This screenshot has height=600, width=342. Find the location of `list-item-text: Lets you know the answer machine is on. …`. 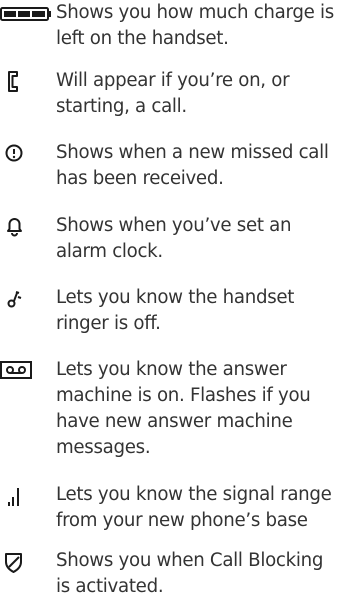

list-item-text: Lets you know the answer machine is on. … is located at coordinates (183, 408).